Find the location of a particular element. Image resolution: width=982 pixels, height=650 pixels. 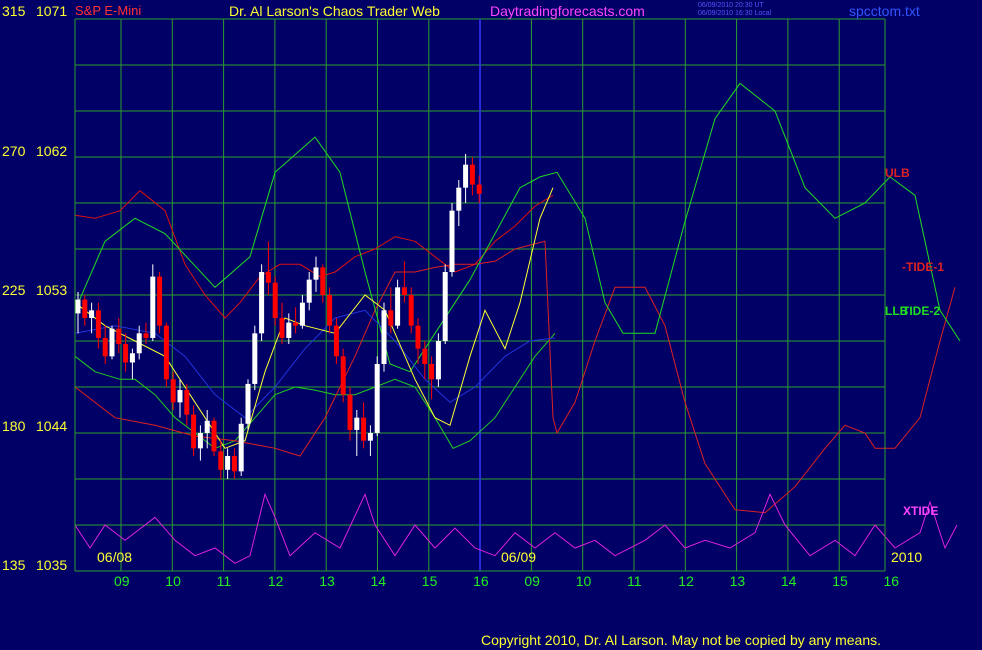

site-title: Dr. Al Larson's Chaos Trader Web is located at coordinates (334, 11).